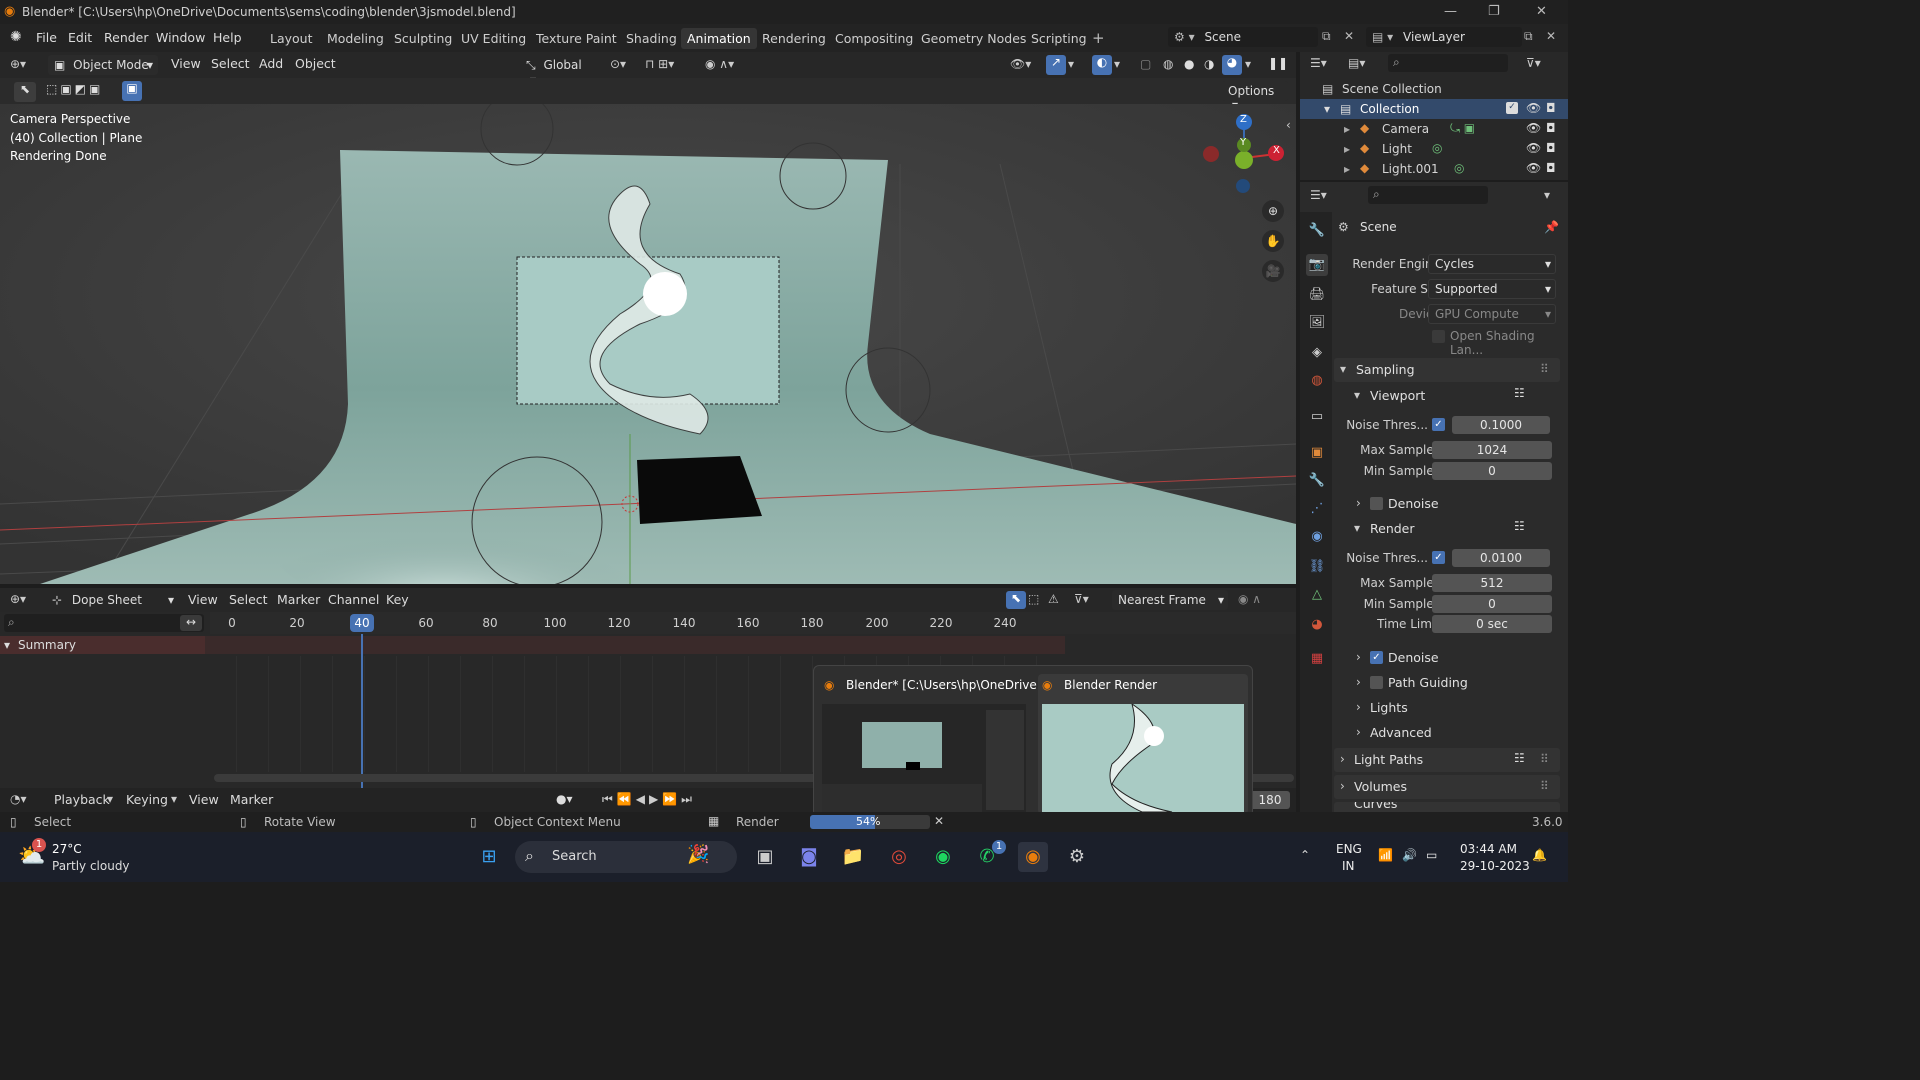 Image resolution: width=1920 pixels, height=1080 pixels. I want to click on tab-texture-paint: Texture Paint, so click(576, 38).